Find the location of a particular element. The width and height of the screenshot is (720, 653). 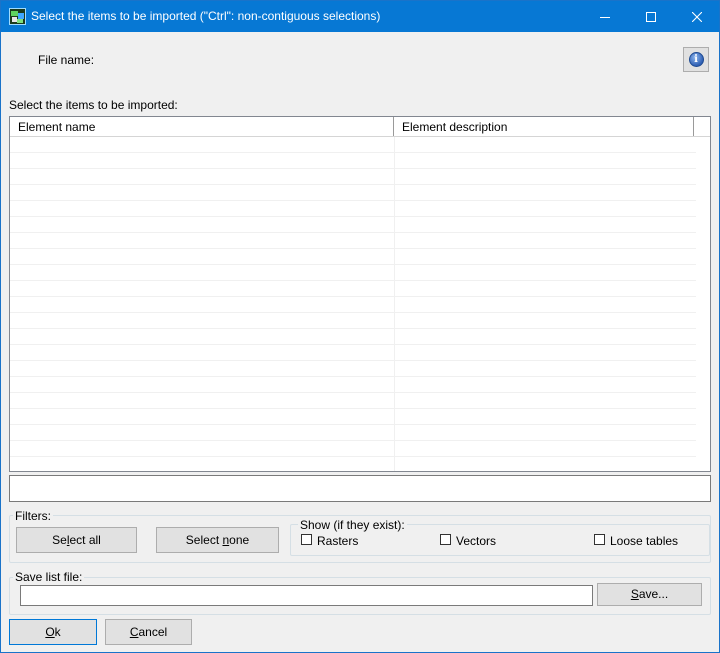

close-button is located at coordinates (696, 16).